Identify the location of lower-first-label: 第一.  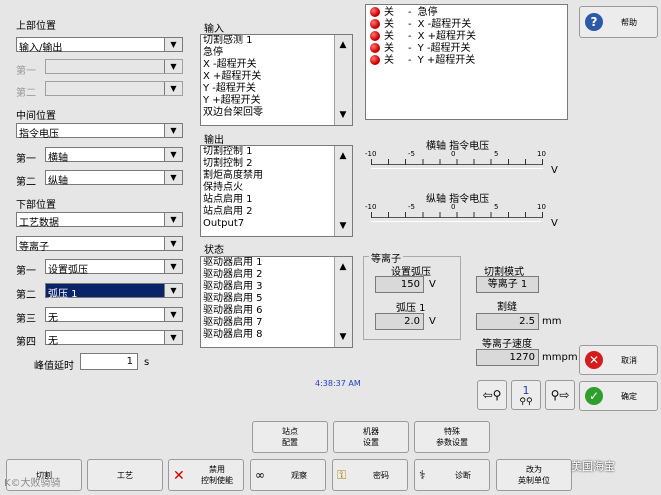
(26, 271).